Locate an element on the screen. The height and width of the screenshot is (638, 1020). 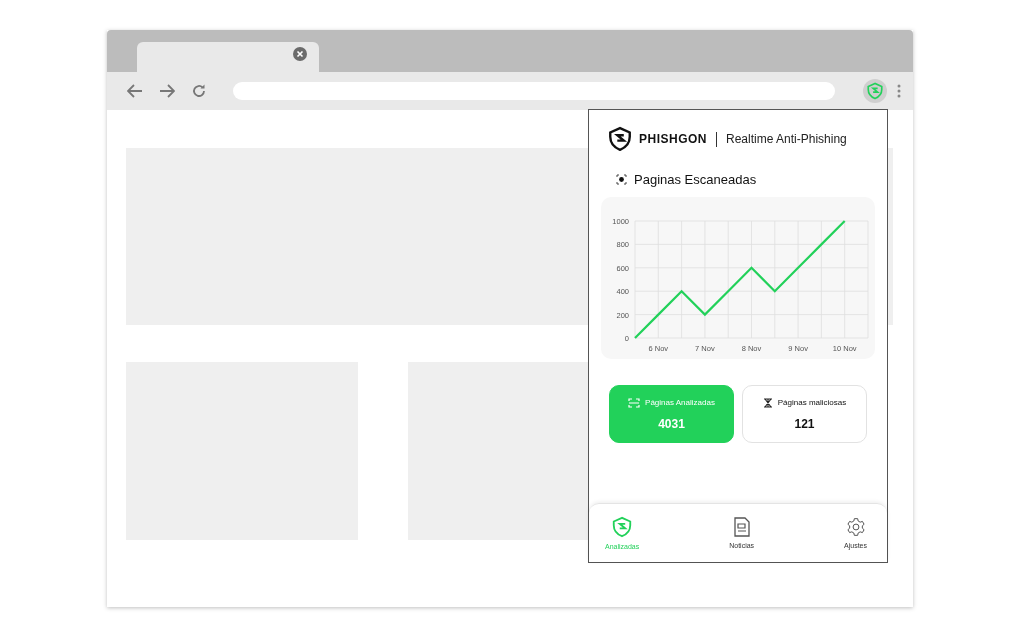
stat-value: 121 is located at coordinates (804, 423).